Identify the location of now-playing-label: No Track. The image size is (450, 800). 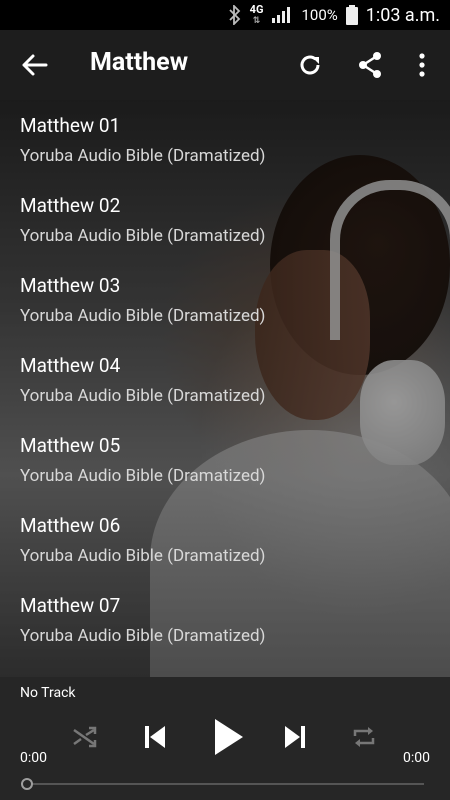
(48, 693).